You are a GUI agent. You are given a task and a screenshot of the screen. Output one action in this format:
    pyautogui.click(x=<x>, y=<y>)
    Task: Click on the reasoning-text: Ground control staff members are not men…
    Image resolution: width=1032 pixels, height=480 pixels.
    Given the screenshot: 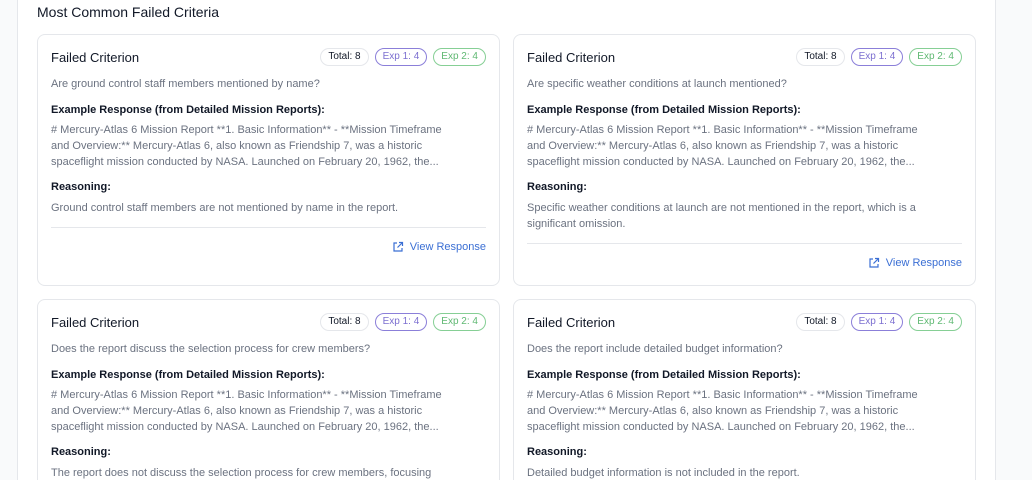 What is the action you would take?
    pyautogui.click(x=225, y=208)
    